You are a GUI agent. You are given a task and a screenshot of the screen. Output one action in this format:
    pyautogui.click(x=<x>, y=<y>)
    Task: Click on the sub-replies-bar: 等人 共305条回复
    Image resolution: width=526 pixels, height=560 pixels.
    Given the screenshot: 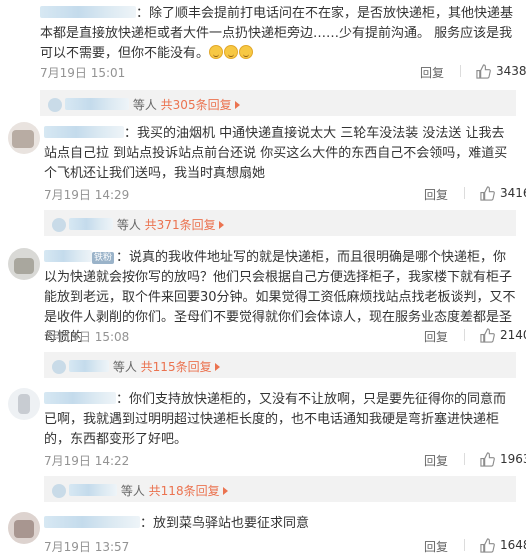 What is the action you would take?
    pyautogui.click(x=278, y=103)
    